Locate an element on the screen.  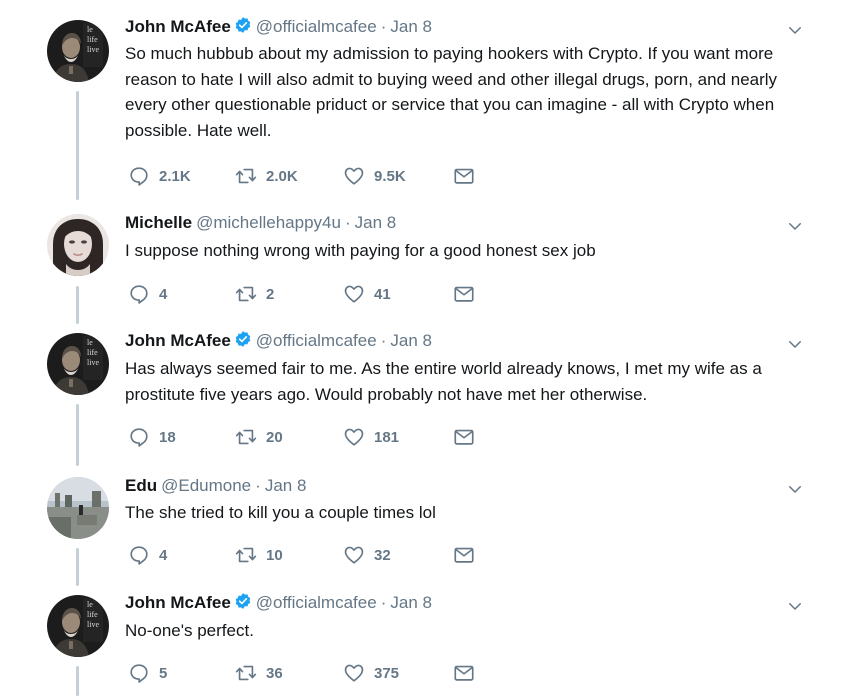
retweet-button: 10 is located at coordinates (259, 555).